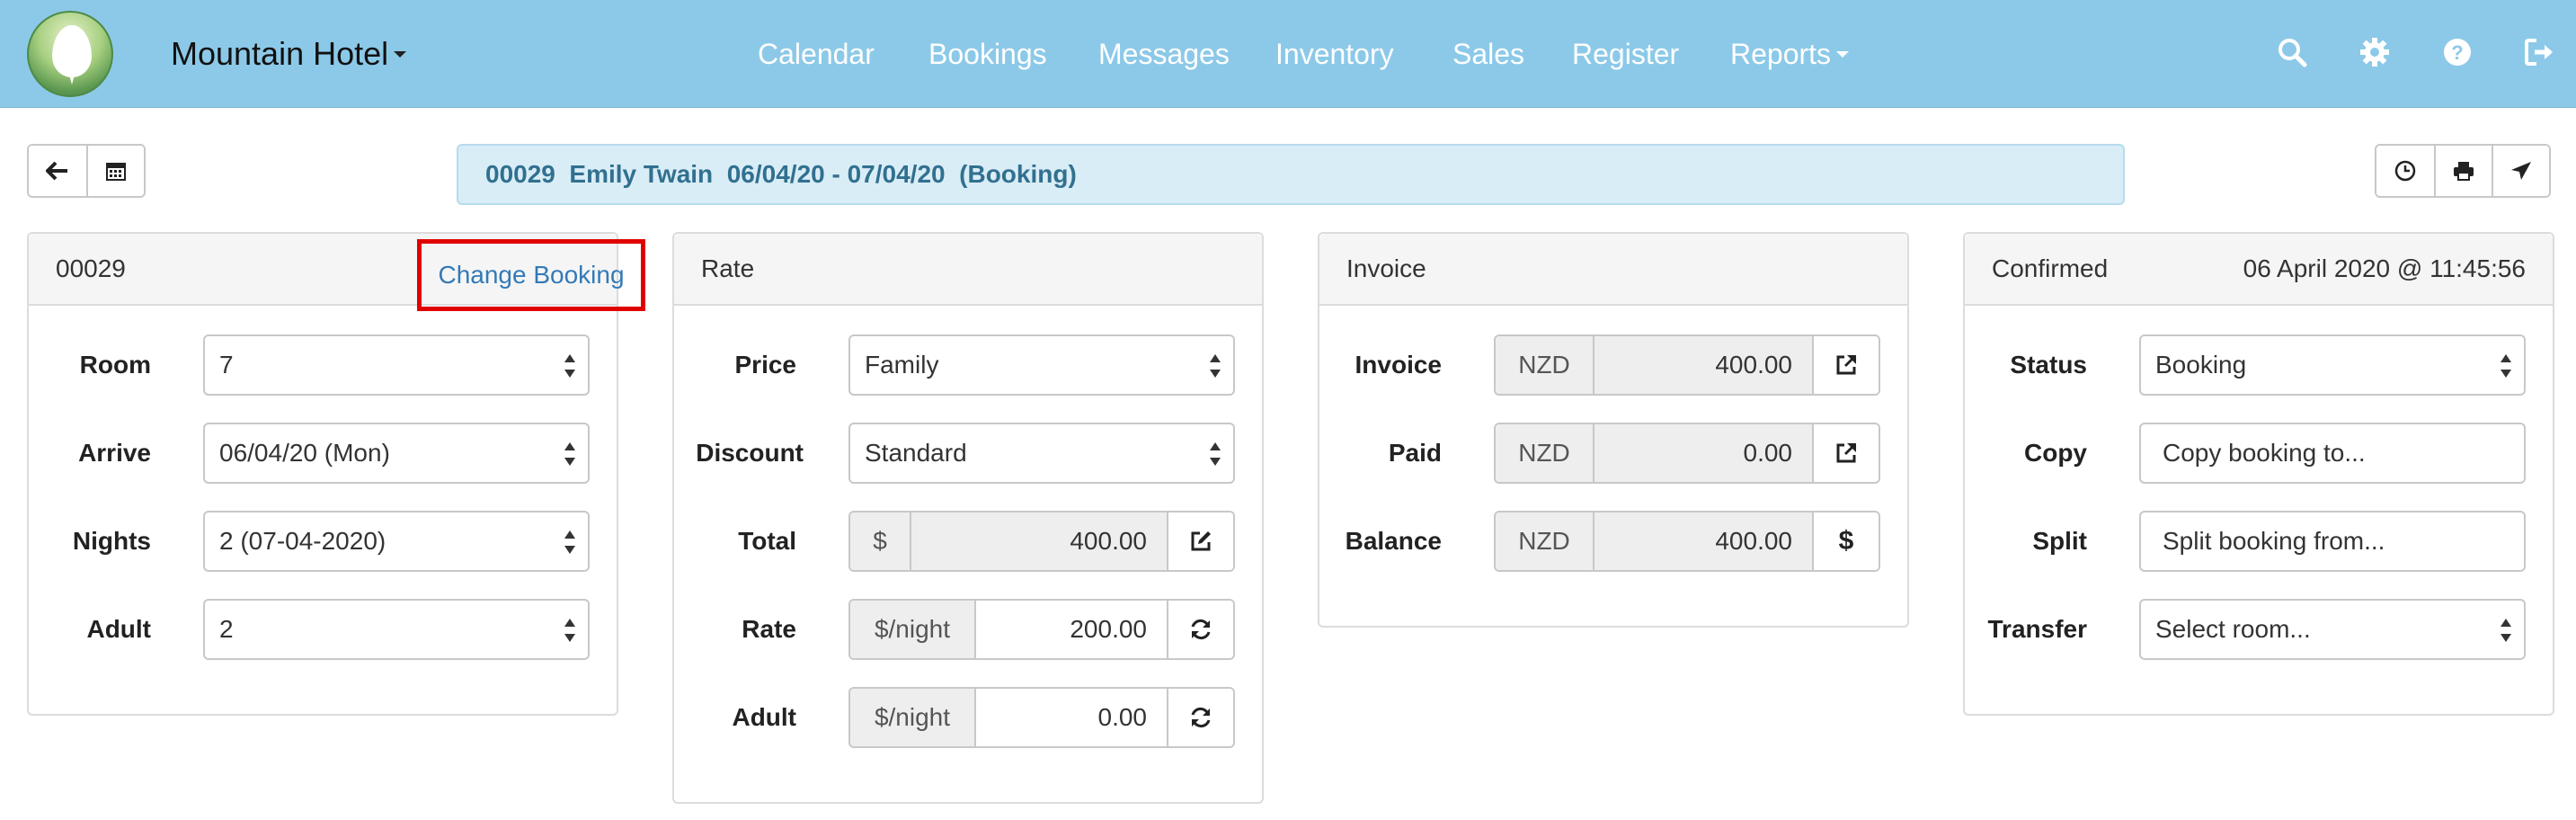 This screenshot has width=2576, height=820. What do you see at coordinates (396, 365) in the screenshot?
I see `room-select: 7` at bounding box center [396, 365].